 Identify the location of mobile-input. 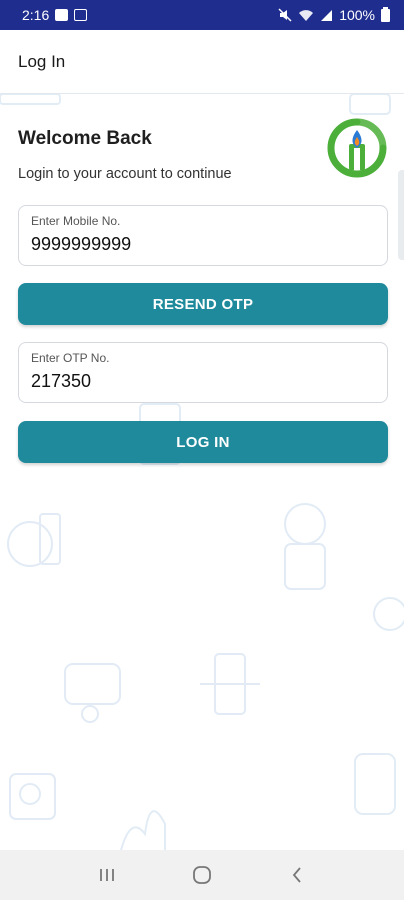
(201, 244).